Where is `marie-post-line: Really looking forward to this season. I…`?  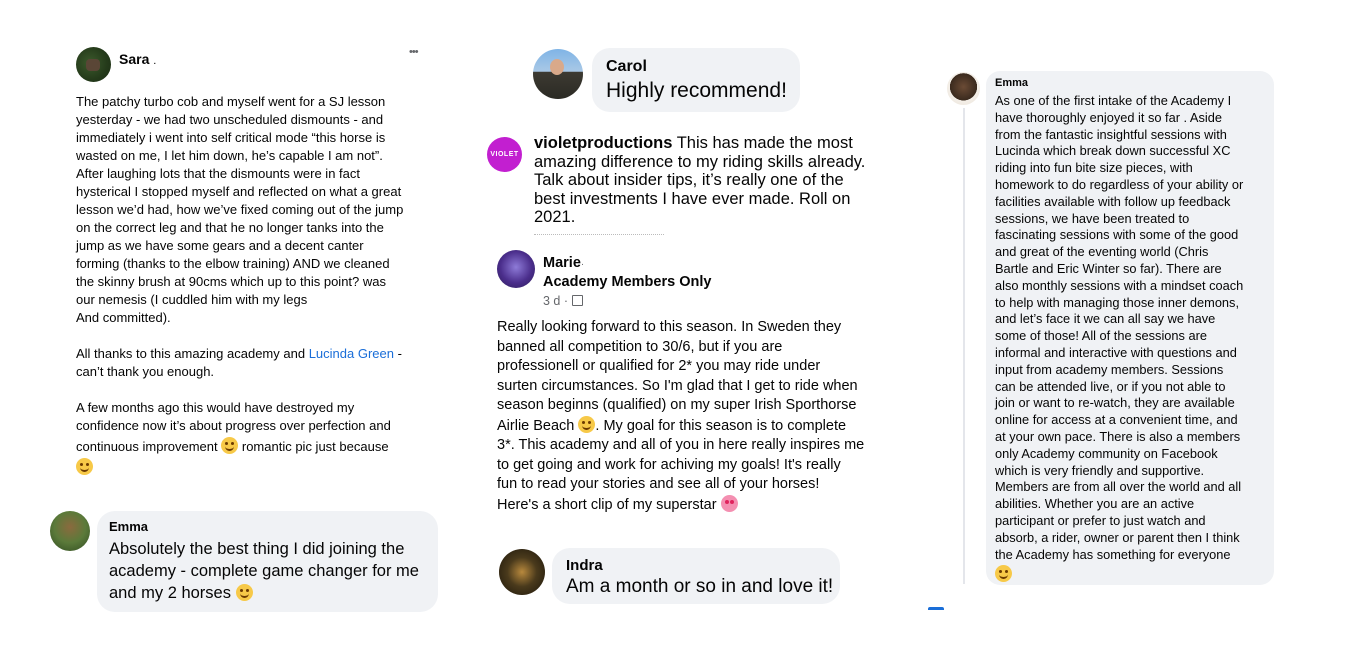
marie-post-line: Really looking forward to this season. I… is located at coordinates (669, 327).